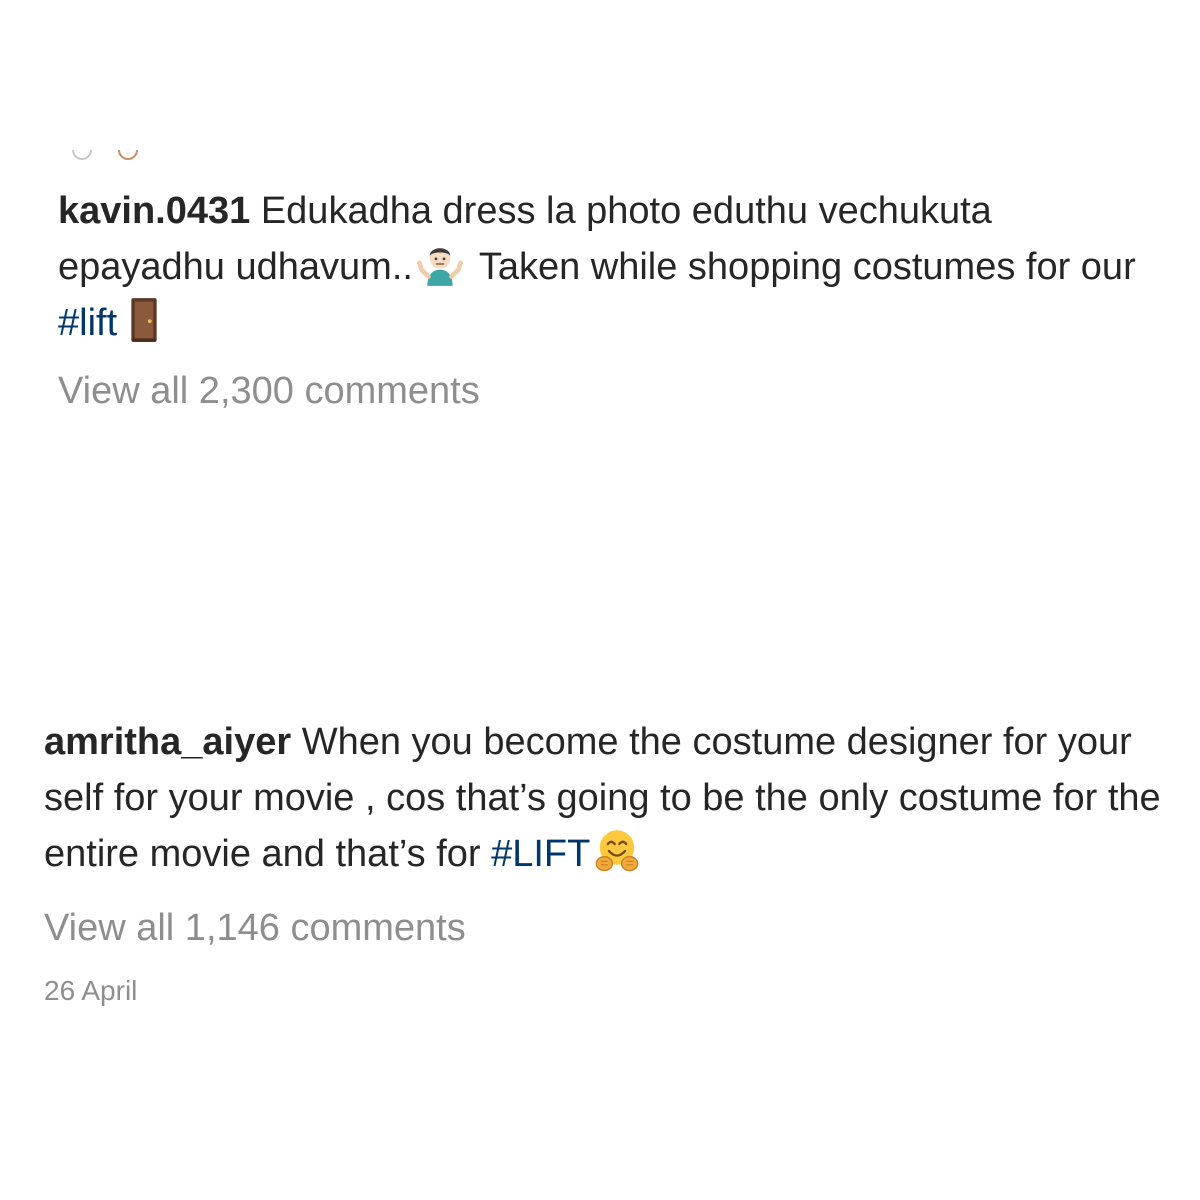 The height and width of the screenshot is (1200, 1200). What do you see at coordinates (269, 391) in the screenshot?
I see `view-all-comments-link: View all 2,300 comments` at bounding box center [269, 391].